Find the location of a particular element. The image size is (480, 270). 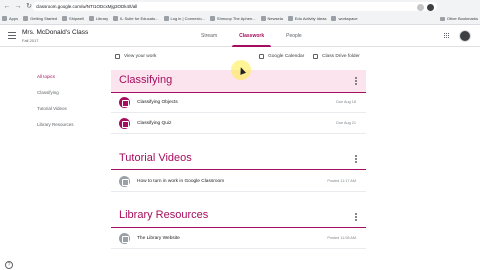

other-bookmarks: Other Bookmarks is located at coordinates (458, 18).